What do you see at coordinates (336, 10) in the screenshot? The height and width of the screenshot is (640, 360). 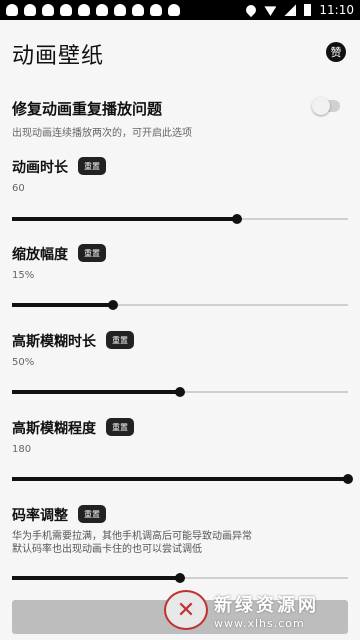 I see `clock: 11:10` at bounding box center [336, 10].